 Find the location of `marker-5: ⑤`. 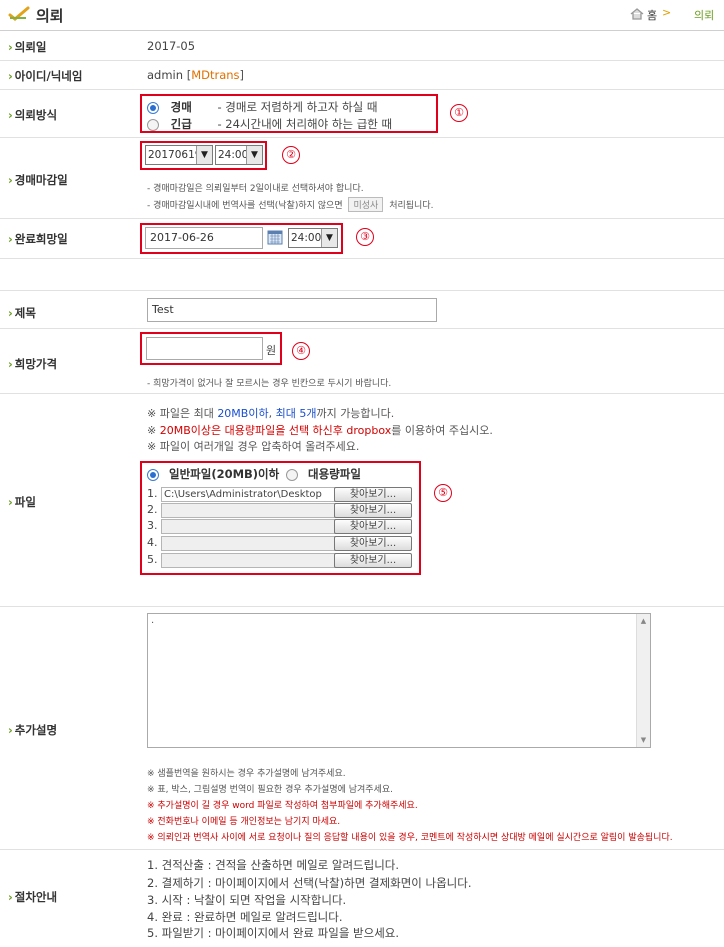

marker-5: ⑤ is located at coordinates (443, 493).